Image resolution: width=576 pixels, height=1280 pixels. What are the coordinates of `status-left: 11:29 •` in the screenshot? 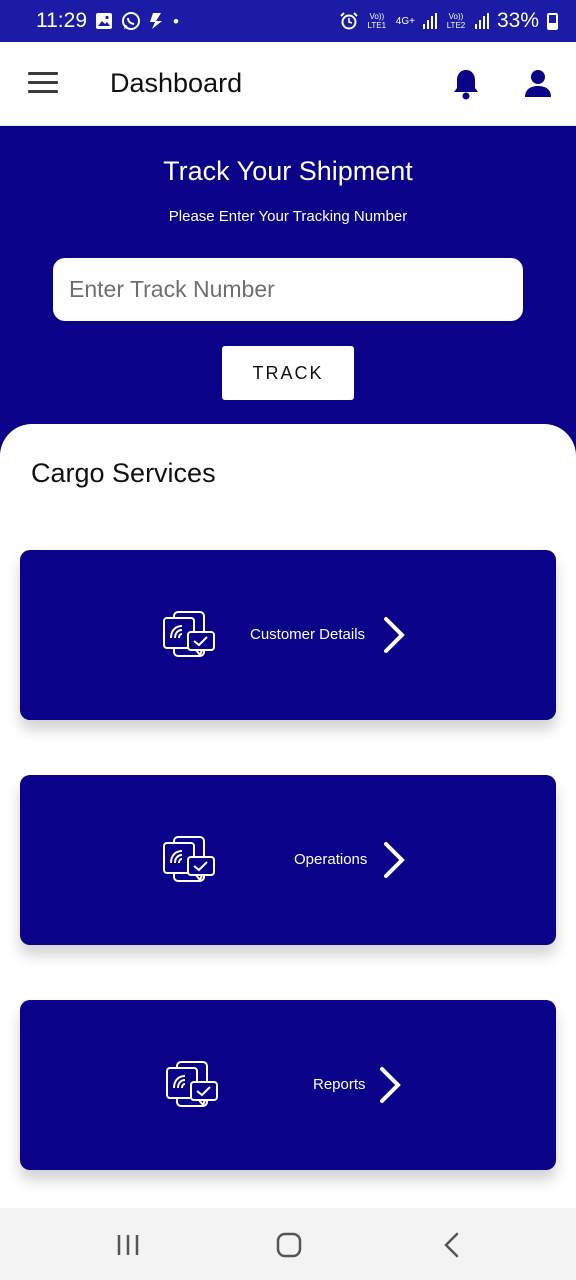 It's located at (107, 21).